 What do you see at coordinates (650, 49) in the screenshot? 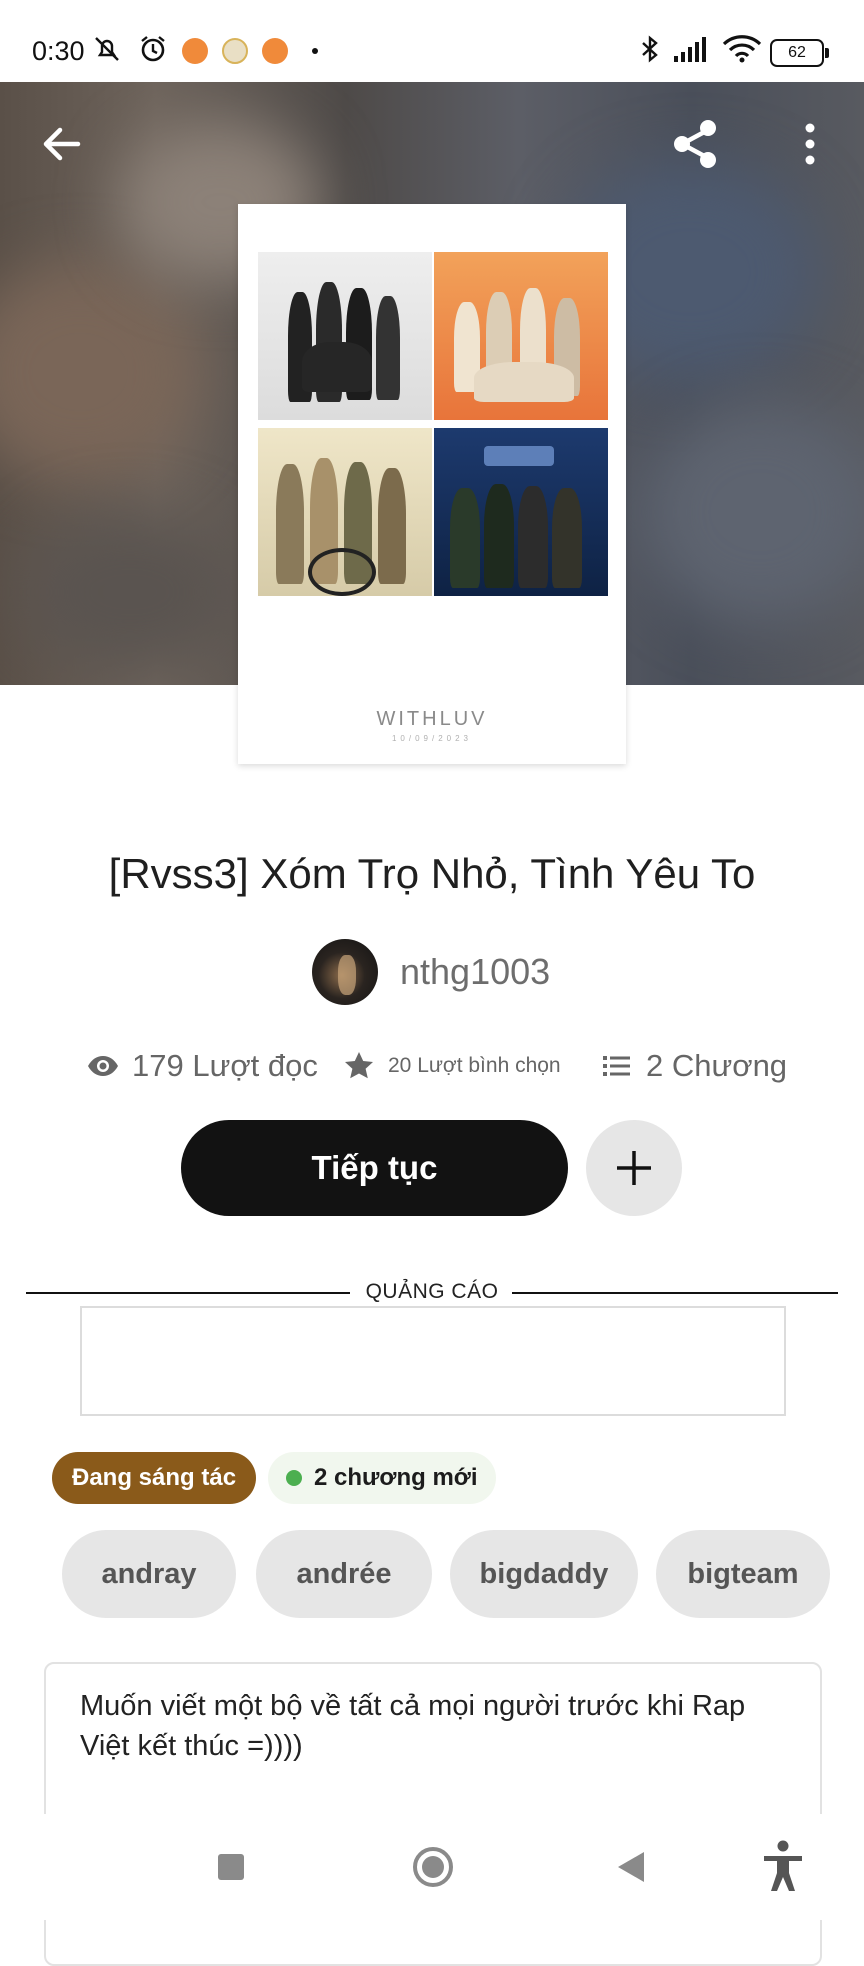
I see `bluetooth-icon` at bounding box center [650, 49].